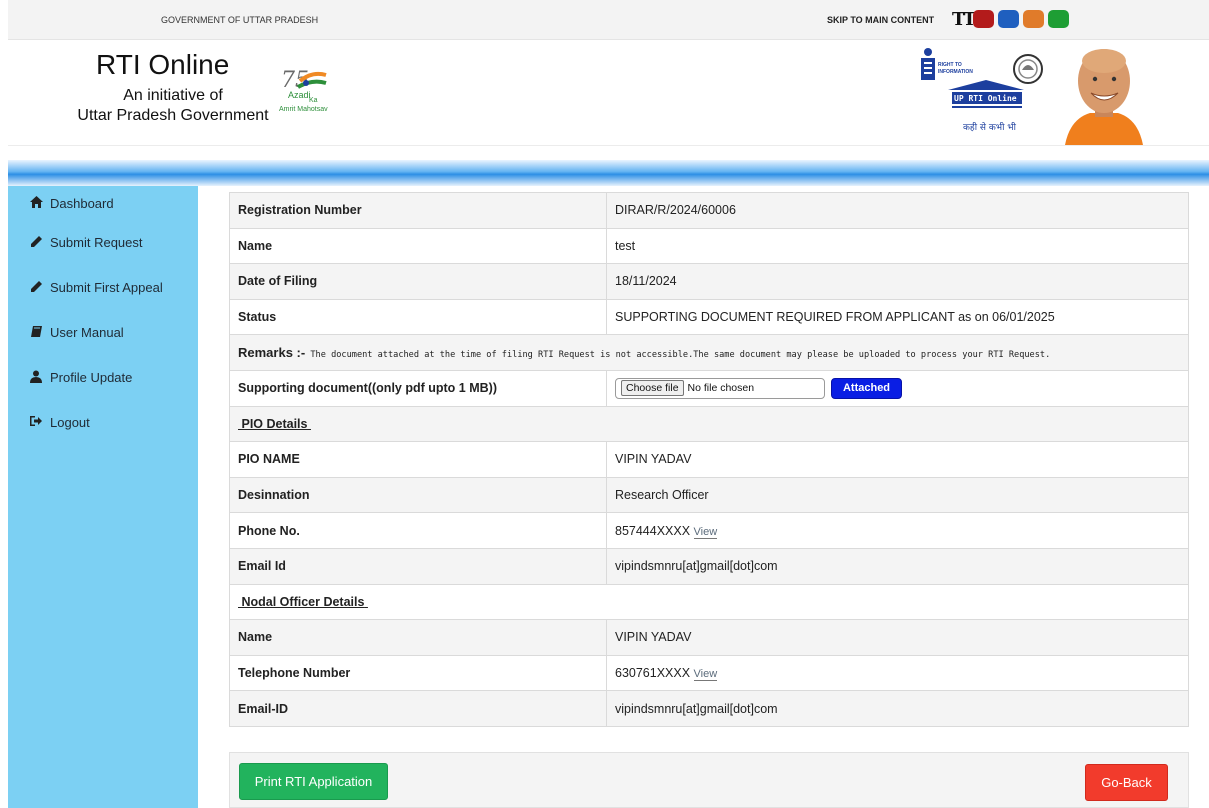  I want to click on date-of-filing-value: 18/11/2024, so click(897, 281).